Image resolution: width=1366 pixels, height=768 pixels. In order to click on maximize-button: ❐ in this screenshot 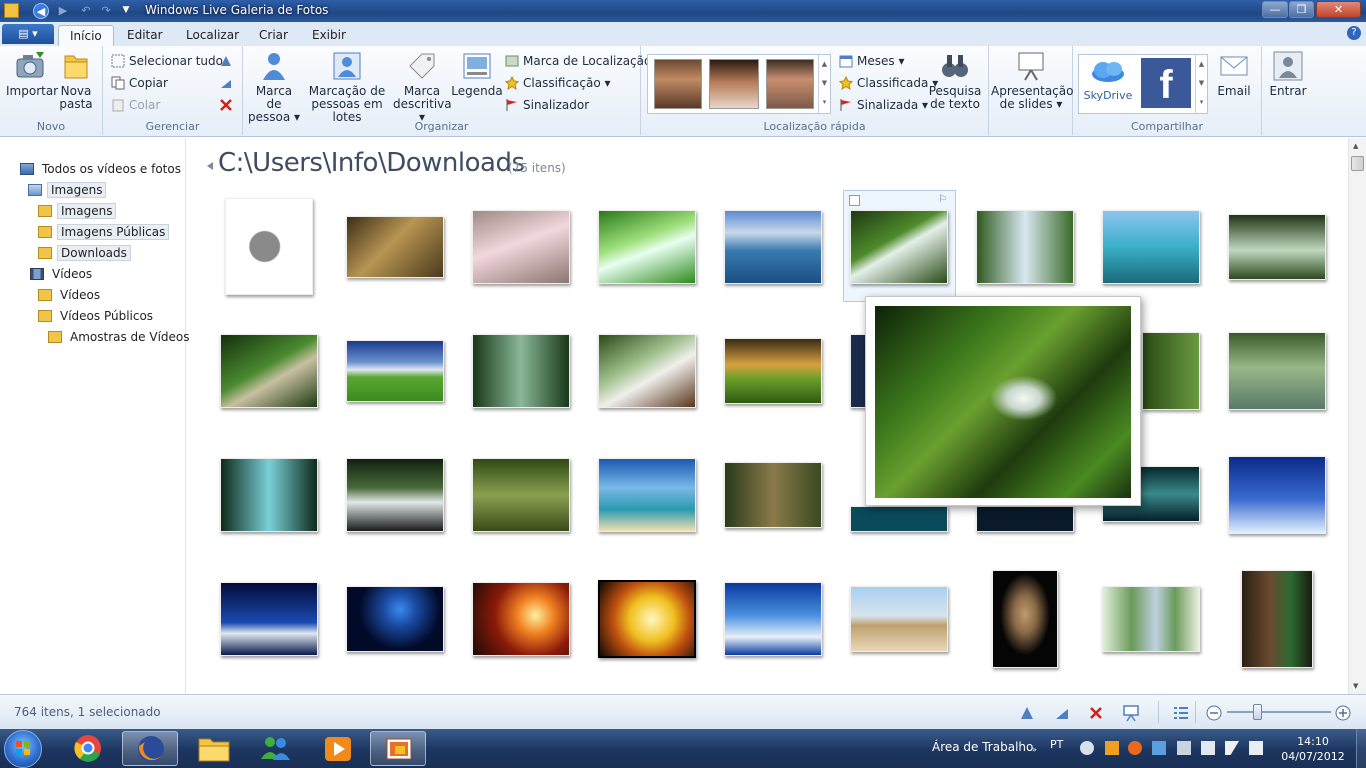, I will do `click(1301, 9)`.